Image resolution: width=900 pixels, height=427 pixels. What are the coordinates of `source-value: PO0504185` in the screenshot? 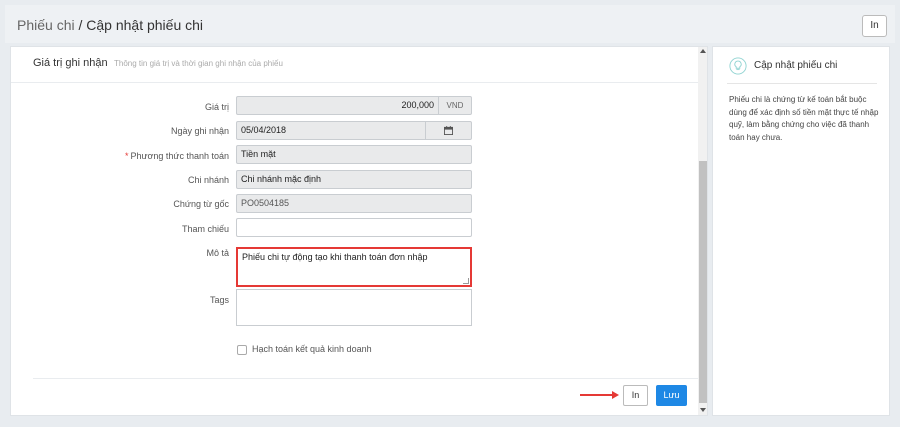 It's located at (265, 203).